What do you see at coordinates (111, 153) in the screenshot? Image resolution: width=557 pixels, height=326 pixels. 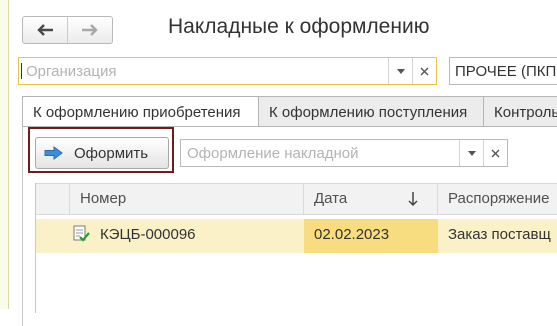 I see `process-button-label: Оформить` at bounding box center [111, 153].